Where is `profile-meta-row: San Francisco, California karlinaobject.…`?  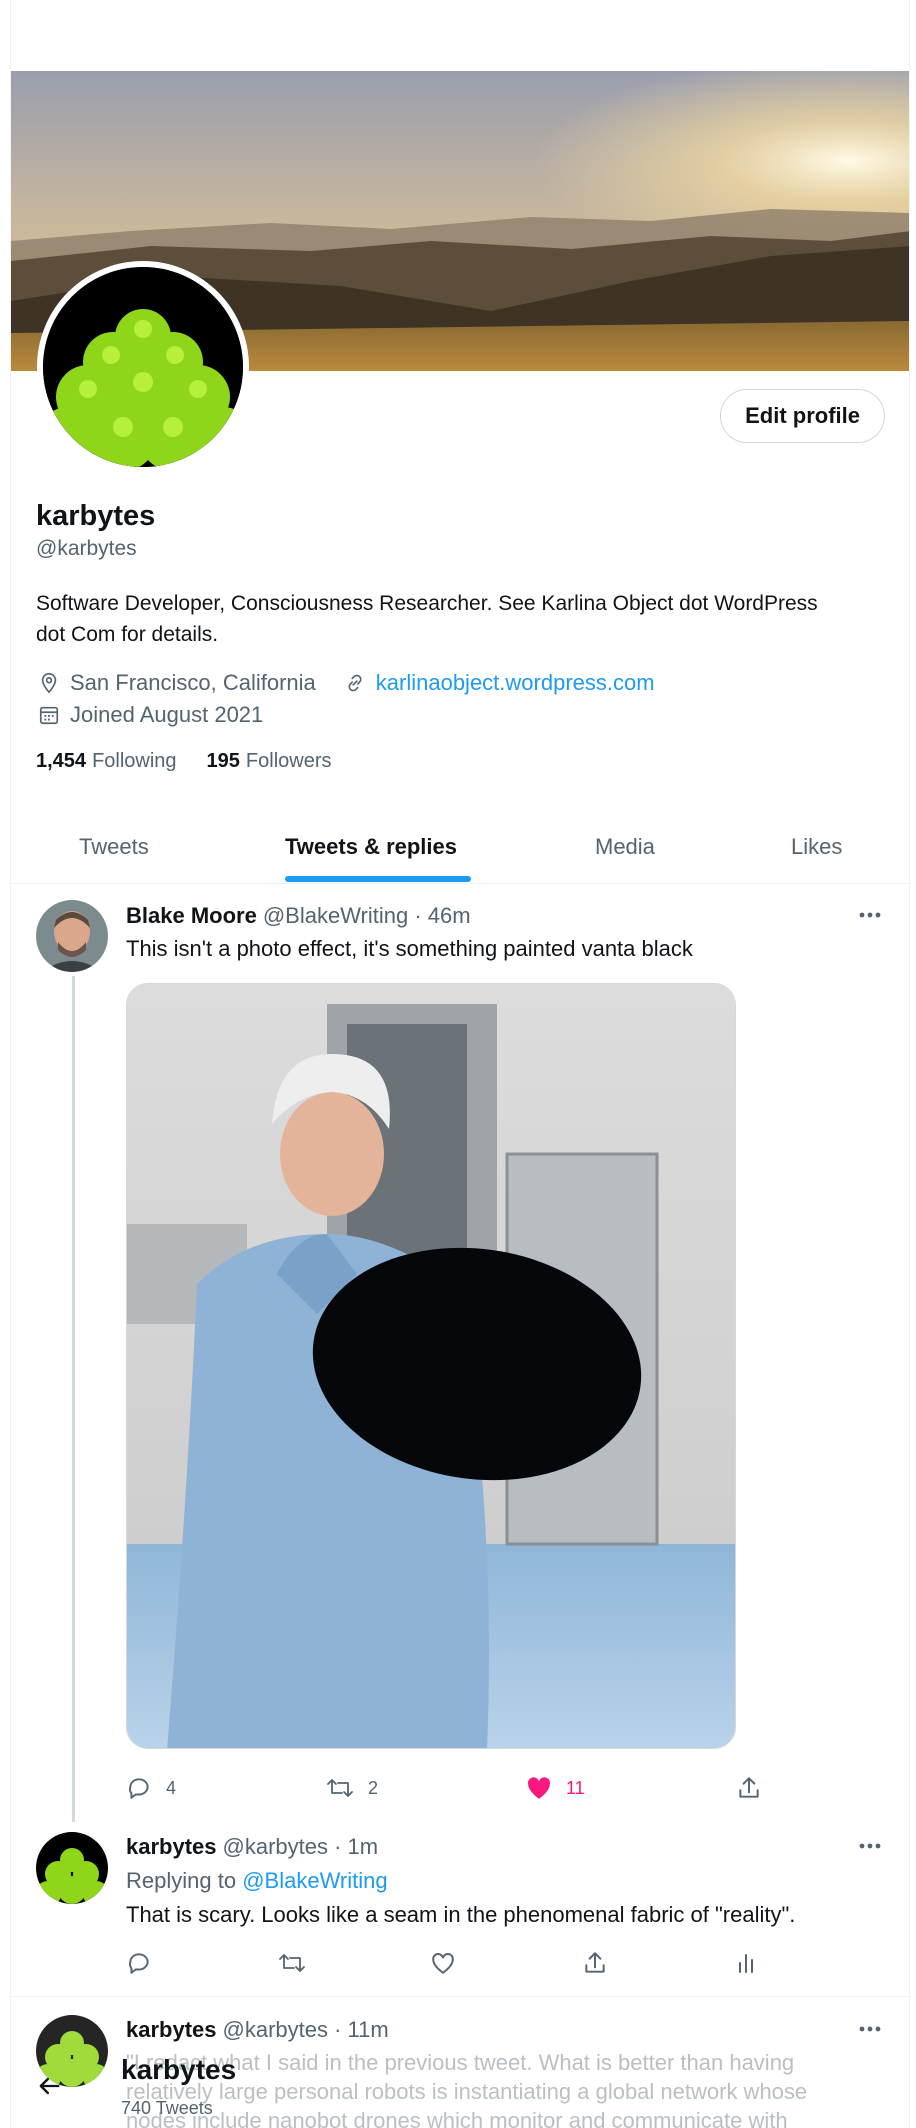 profile-meta-row: San Francisco, California karlinaobject.… is located at coordinates (345, 683).